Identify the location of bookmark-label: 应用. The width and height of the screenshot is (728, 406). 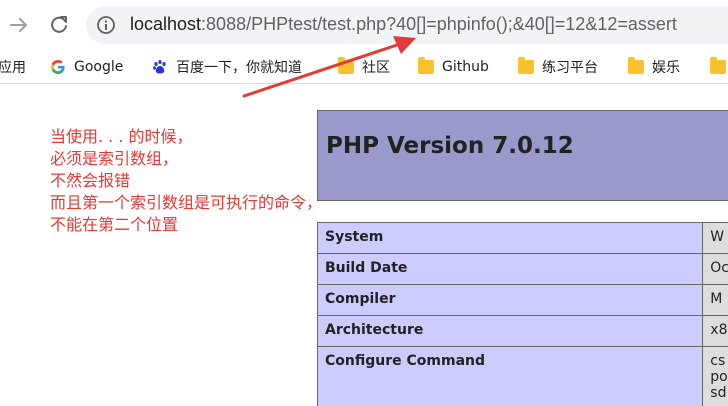
(13, 68).